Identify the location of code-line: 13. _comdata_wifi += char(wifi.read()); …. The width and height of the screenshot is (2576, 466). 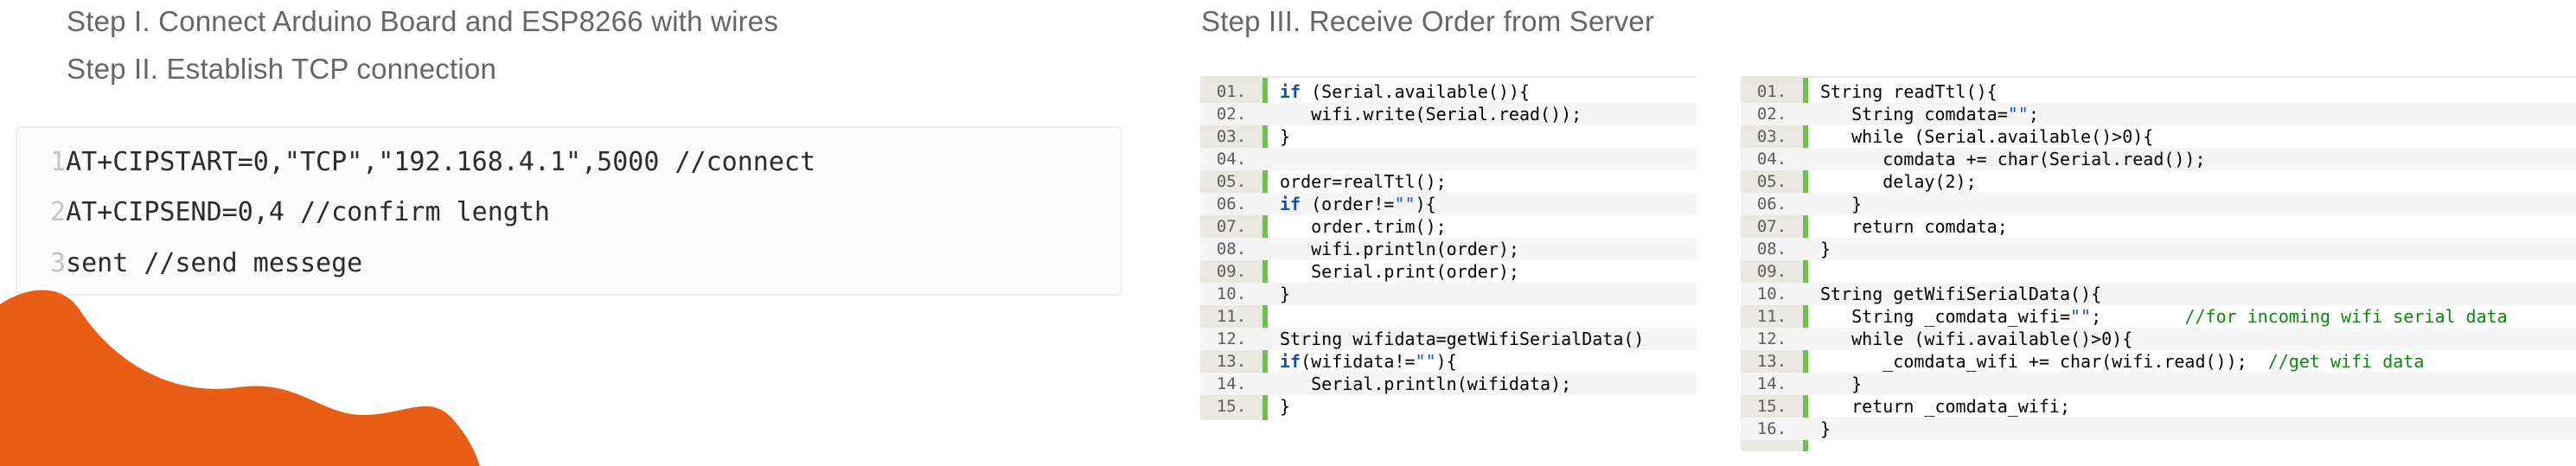
(2159, 361).